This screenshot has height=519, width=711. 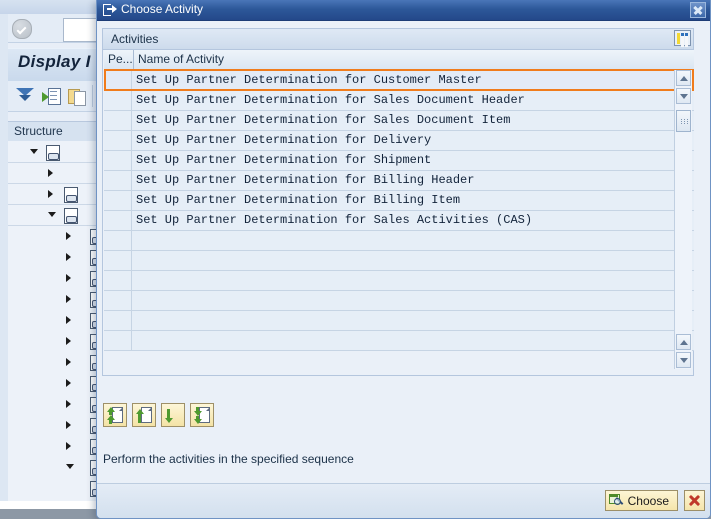 What do you see at coordinates (698, 10) in the screenshot?
I see `close-icon` at bounding box center [698, 10].